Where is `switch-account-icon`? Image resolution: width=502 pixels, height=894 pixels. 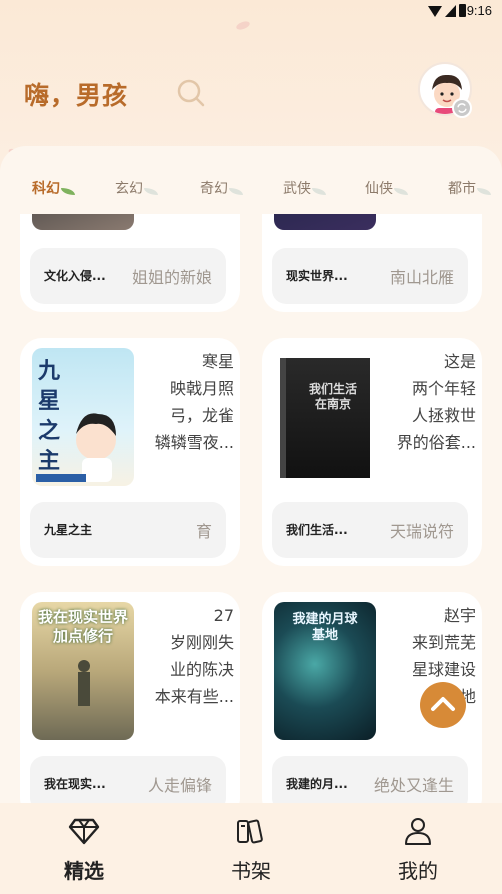 switch-account-icon is located at coordinates (462, 108).